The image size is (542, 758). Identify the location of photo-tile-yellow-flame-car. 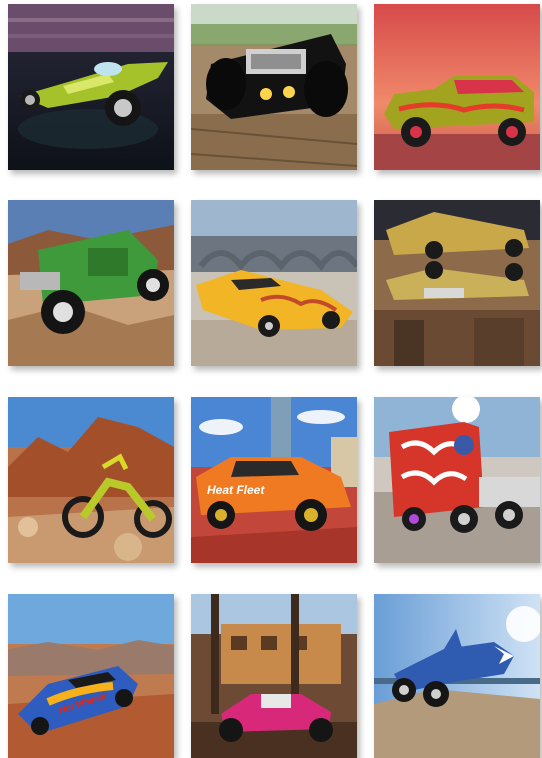
(274, 283).